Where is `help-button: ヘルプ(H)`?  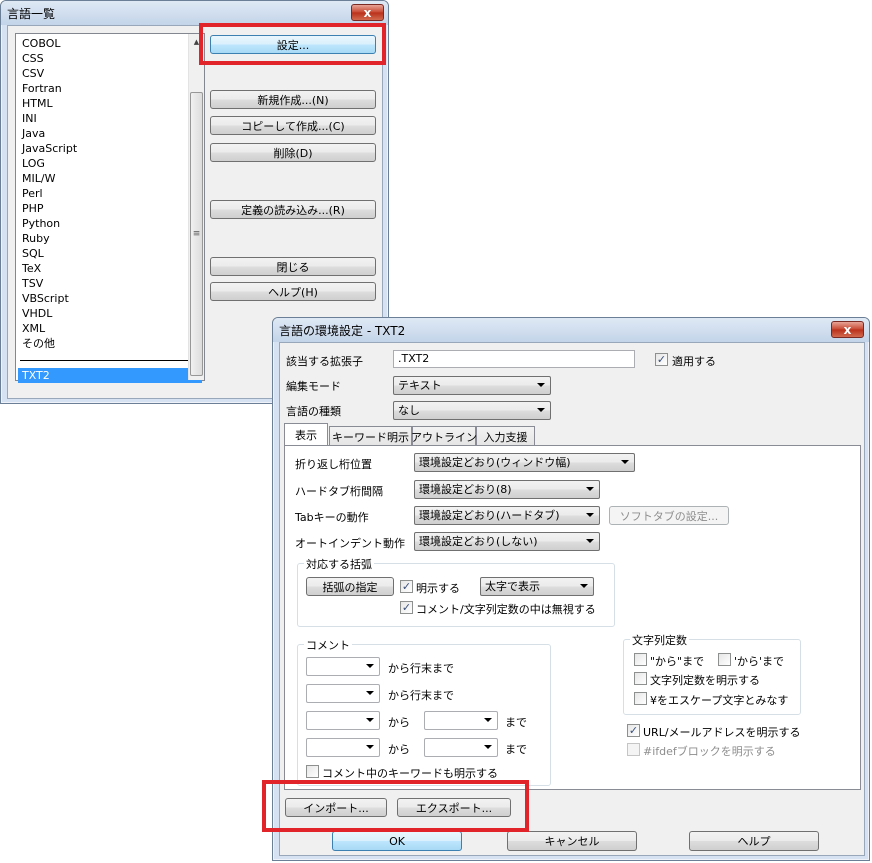 help-button: ヘルプ(H) is located at coordinates (293, 291).